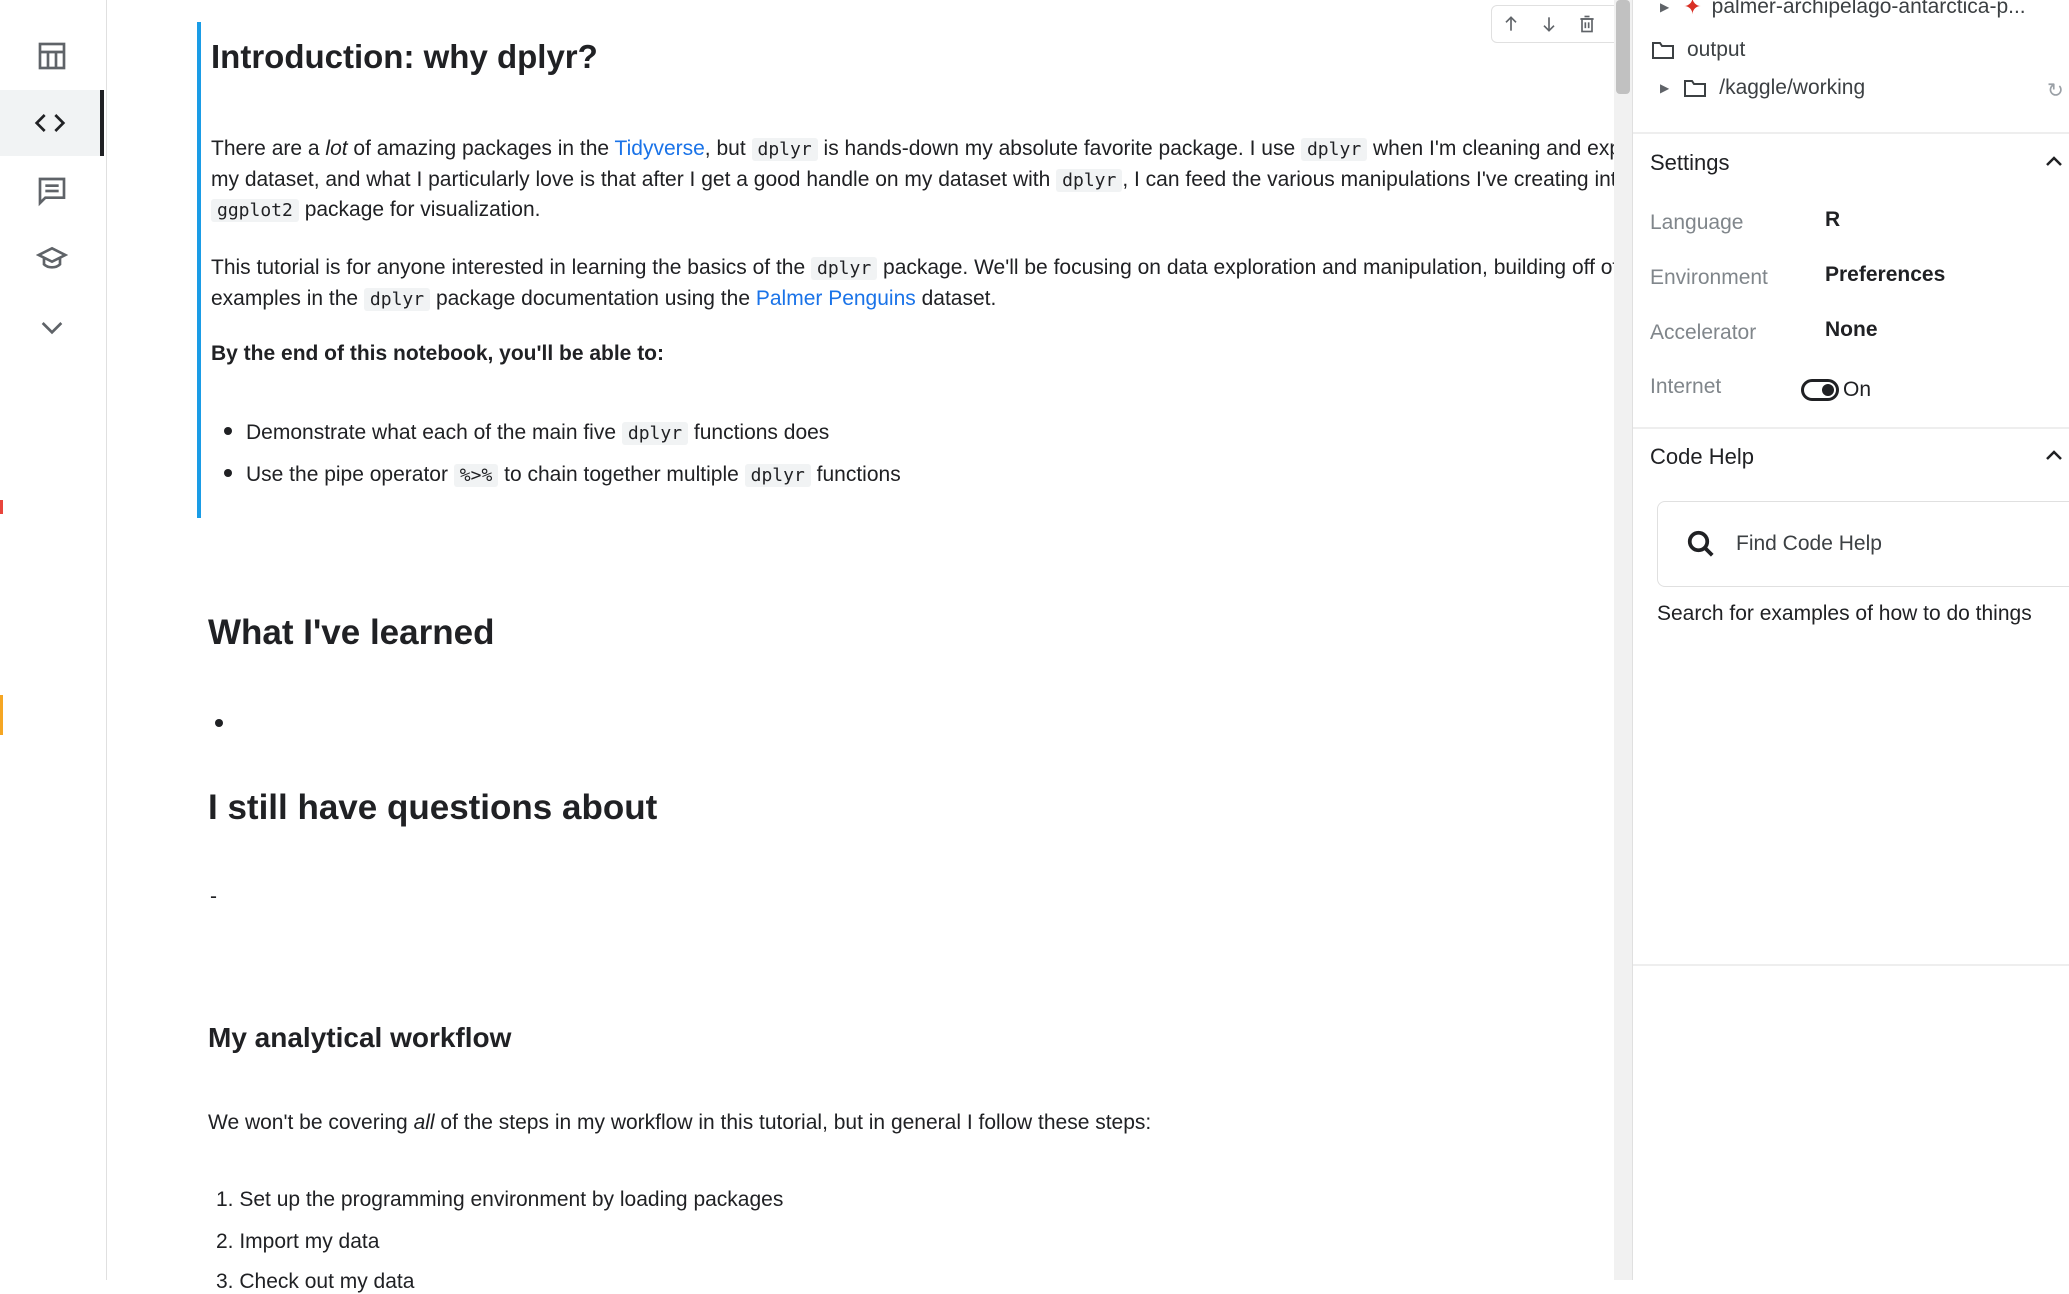 Image resolution: width=2069 pixels, height=1294 pixels. I want to click on tree-item-output: output, so click(1698, 50).